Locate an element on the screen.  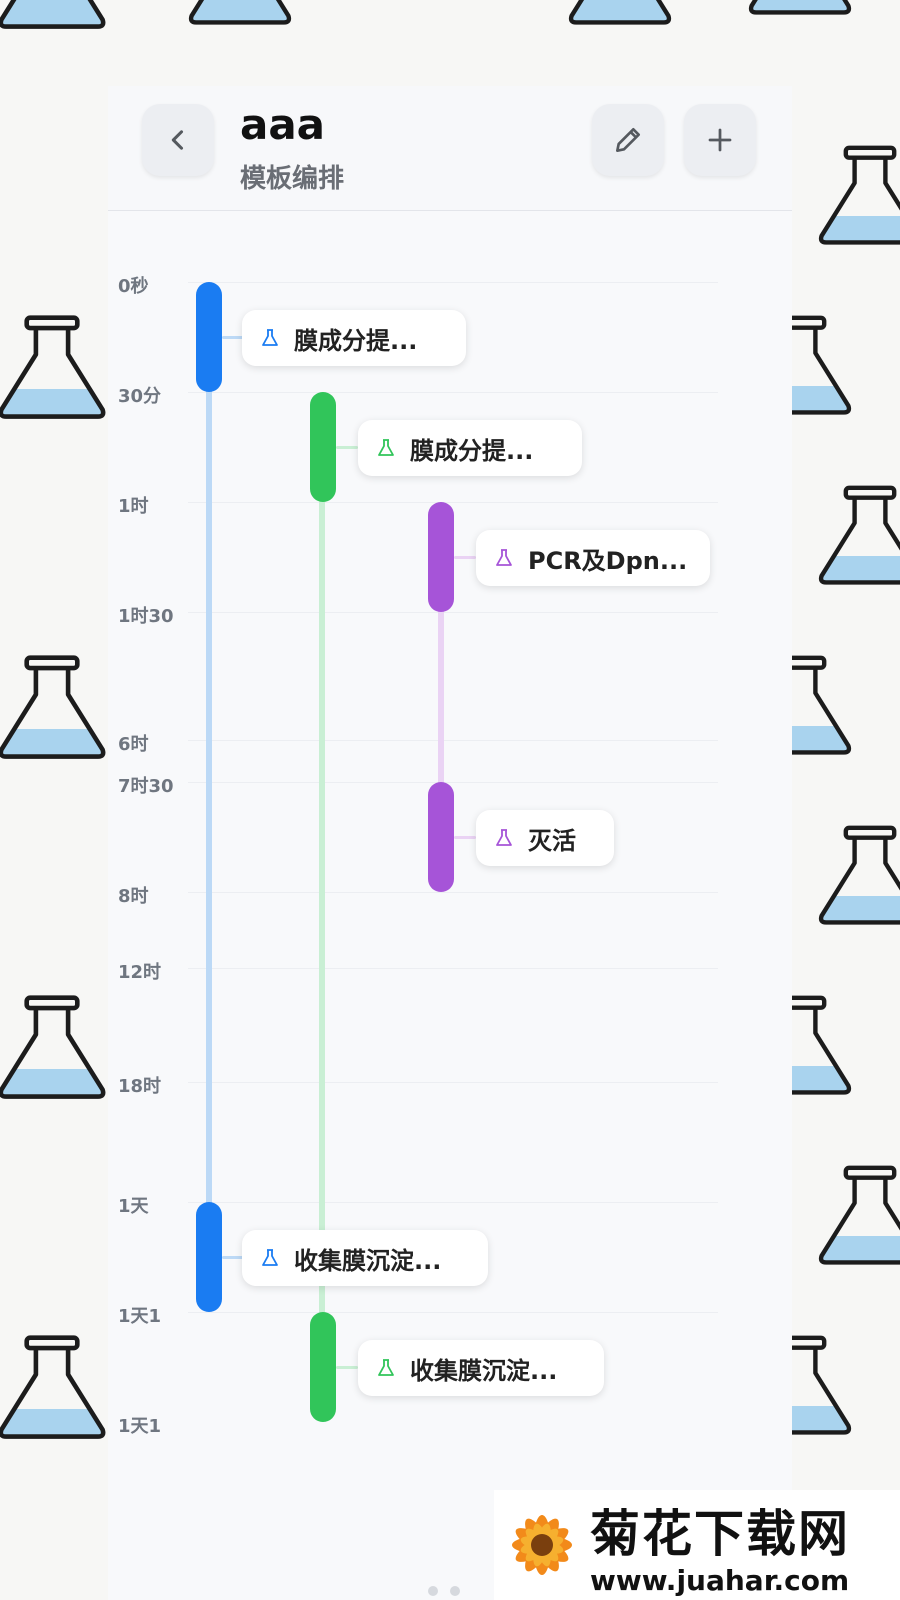
track-blue is located at coordinates (209, 797).